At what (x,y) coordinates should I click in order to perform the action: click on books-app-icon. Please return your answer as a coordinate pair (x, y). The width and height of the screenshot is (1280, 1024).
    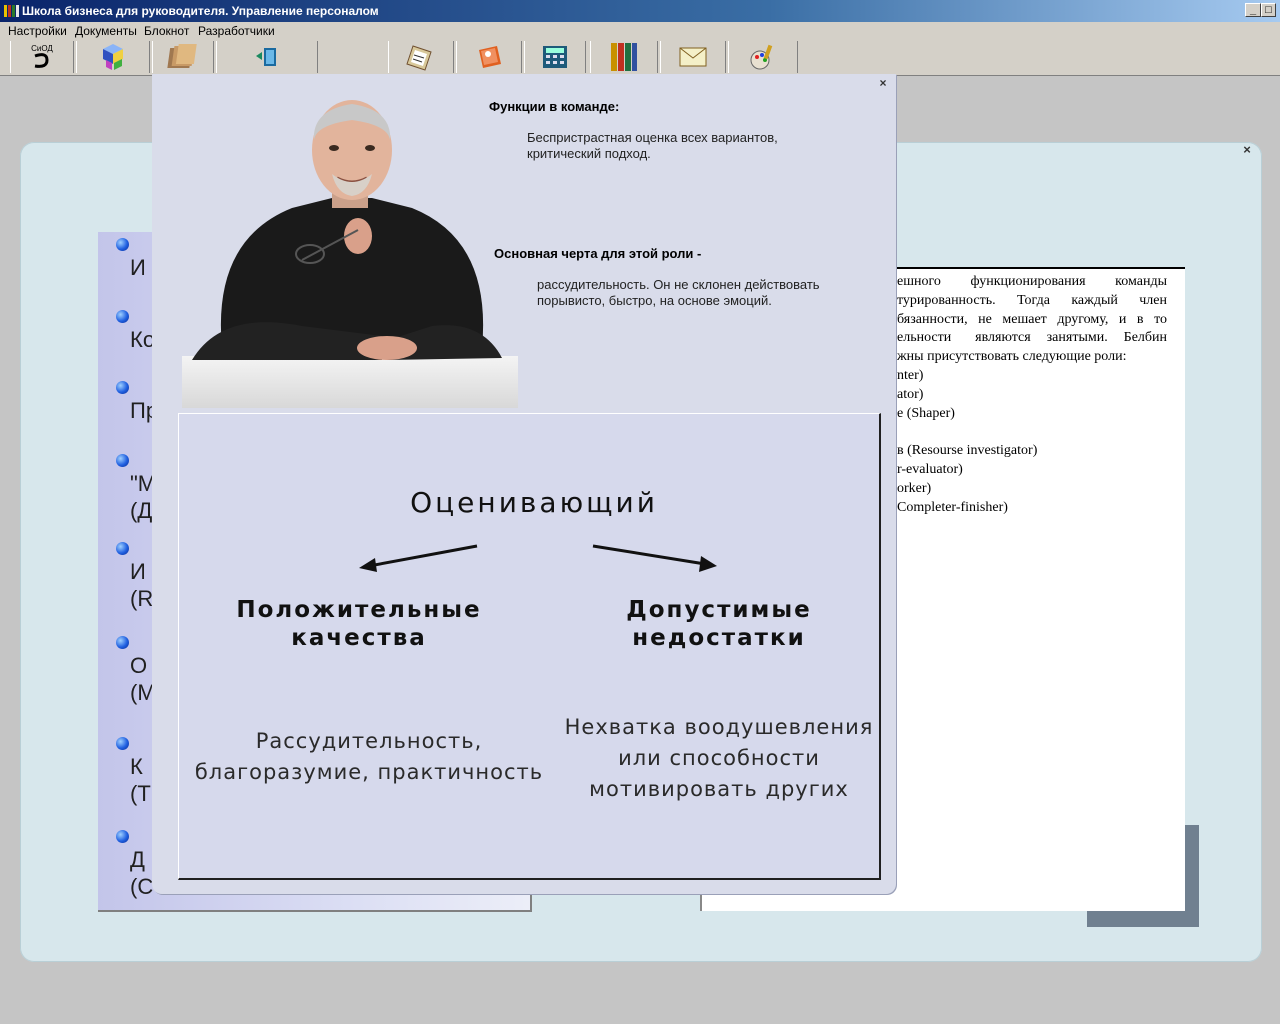
    Looking at the image, I should click on (11, 11).